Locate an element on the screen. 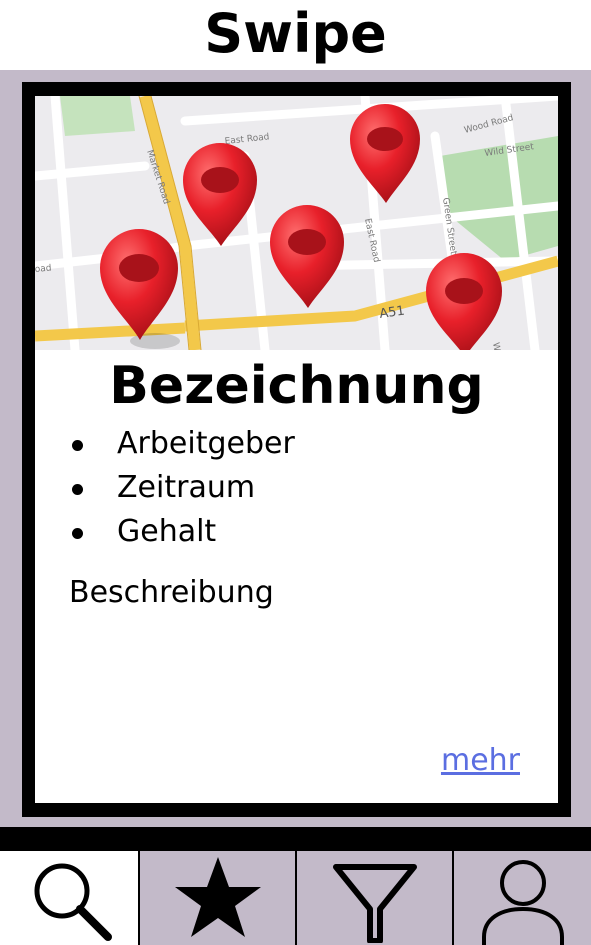  tabbar-divider is located at coordinates (295, 839).